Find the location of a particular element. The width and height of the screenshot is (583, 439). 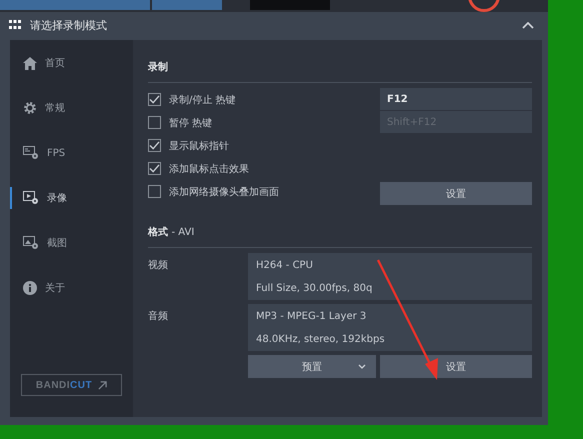

sidebar-item: 关于 is located at coordinates (71, 288).